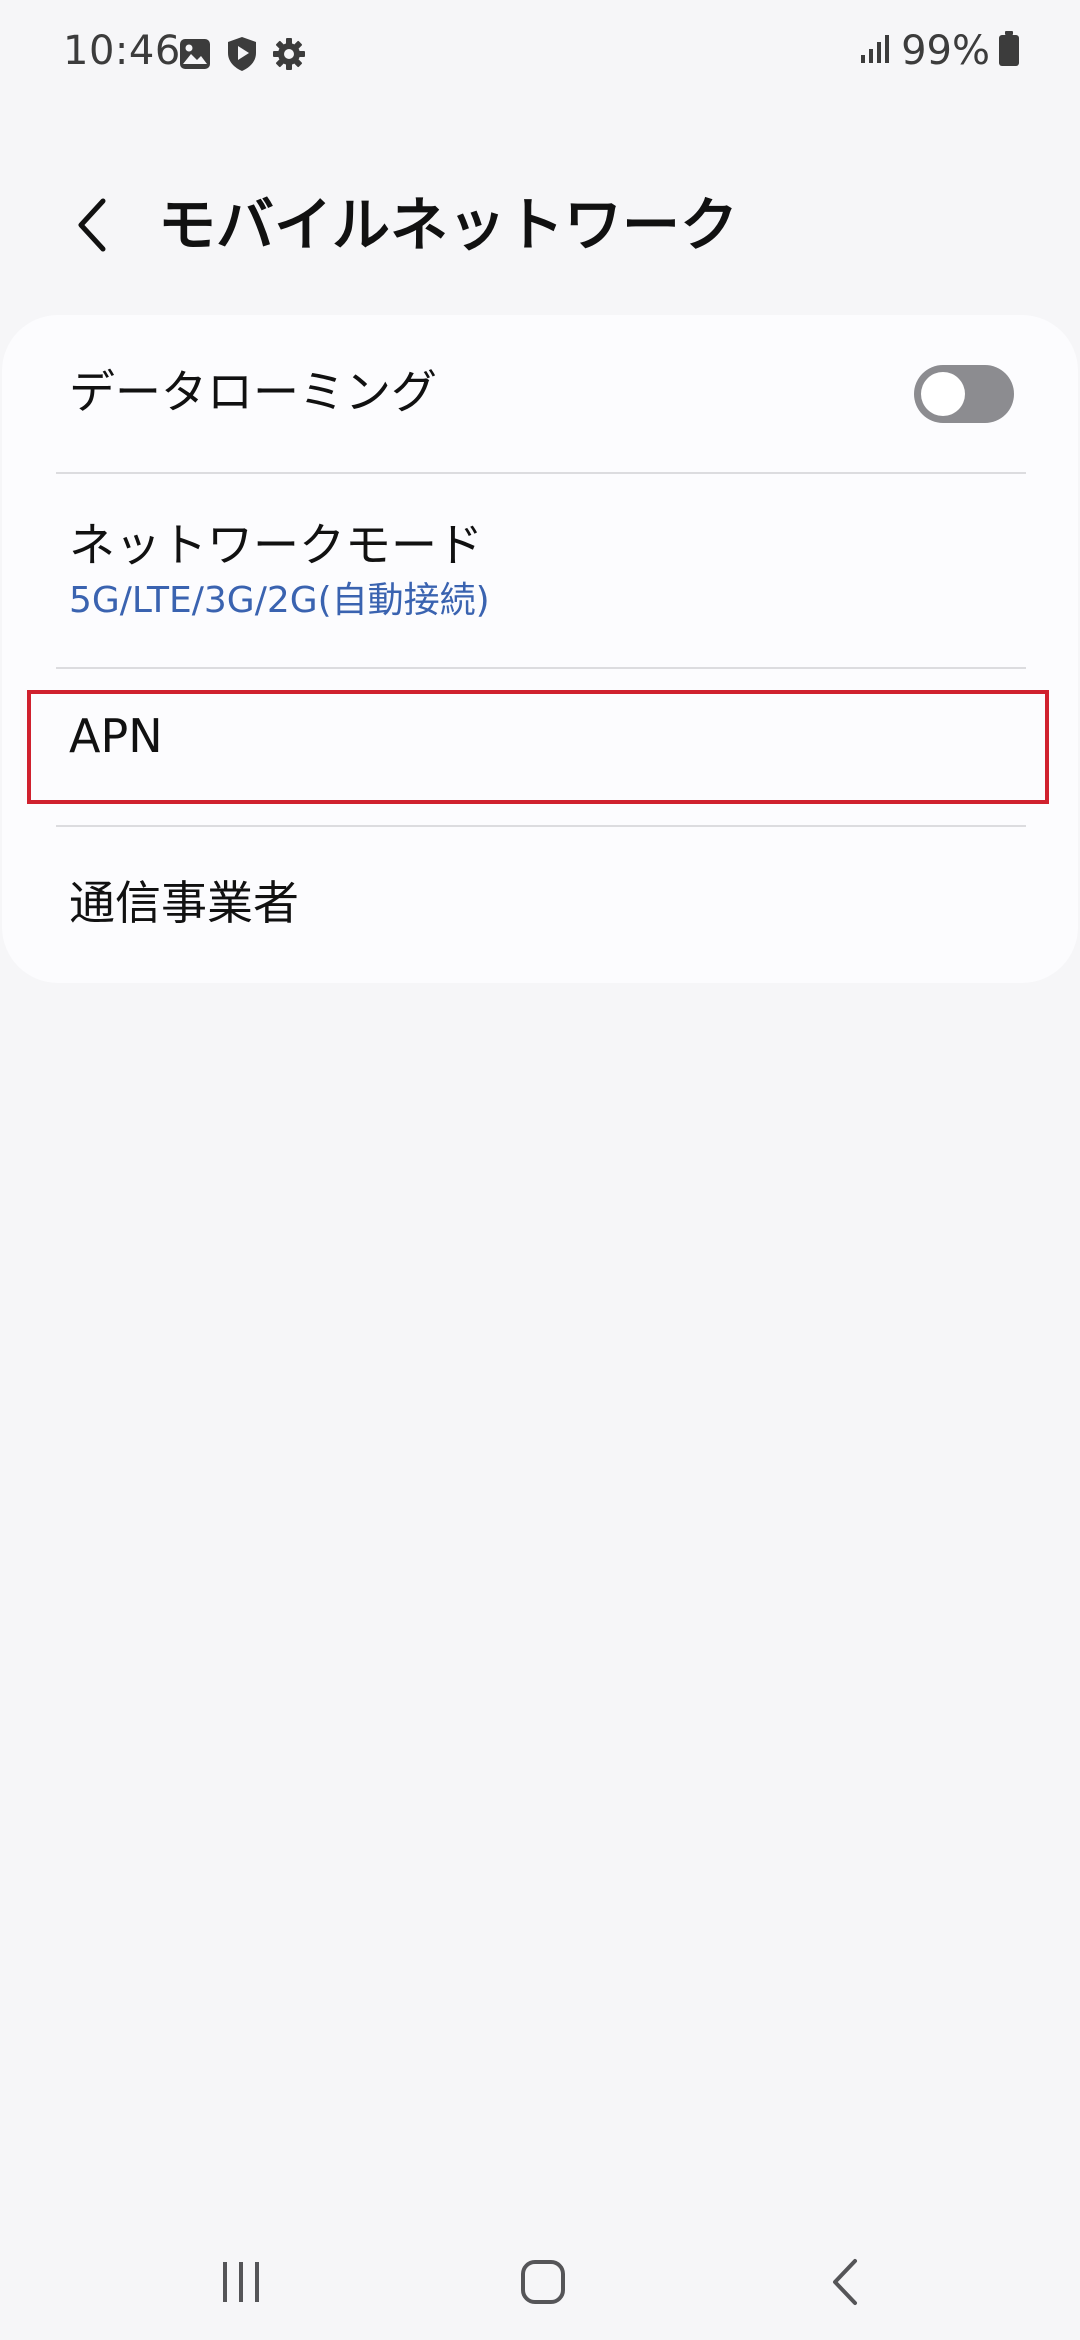 This screenshot has width=1080, height=2340. I want to click on network-mode-value: 5G/LTE/3G/2G(自動接続), so click(279, 600).